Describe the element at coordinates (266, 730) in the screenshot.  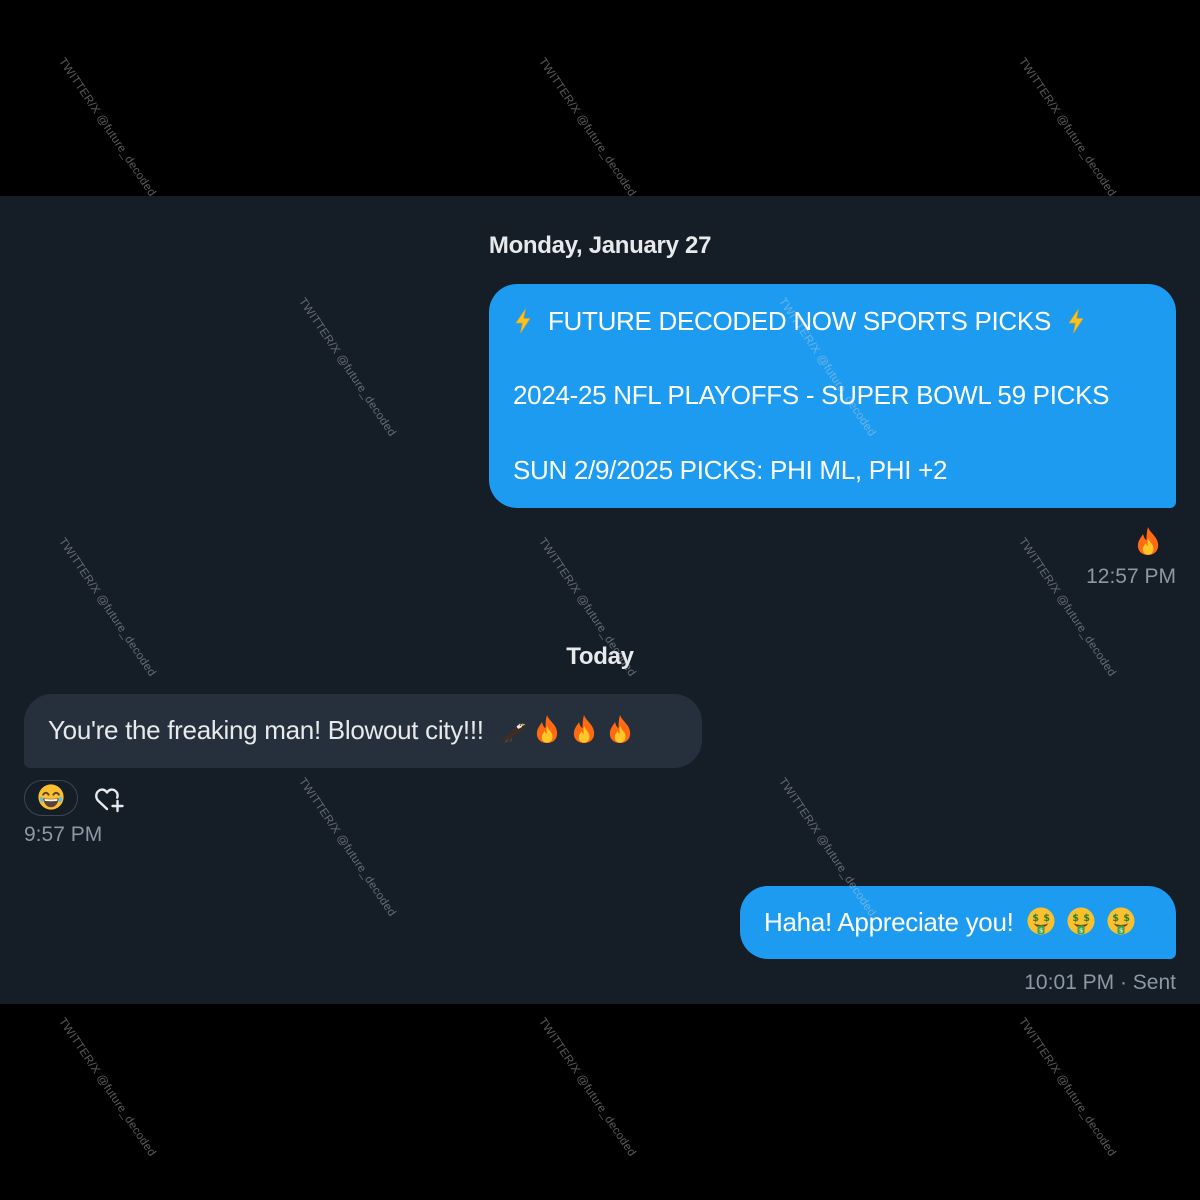
I see `message-text: You're the freaking man! Blowout city!!!` at that location.